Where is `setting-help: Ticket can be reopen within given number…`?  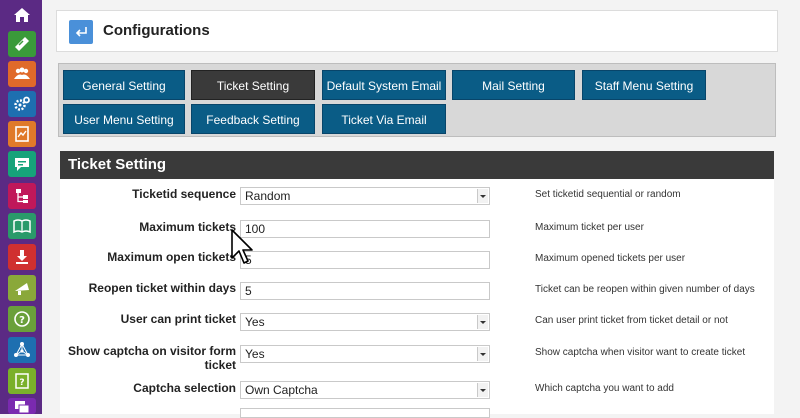 setting-help: Ticket can be reopen within given number… is located at coordinates (645, 289).